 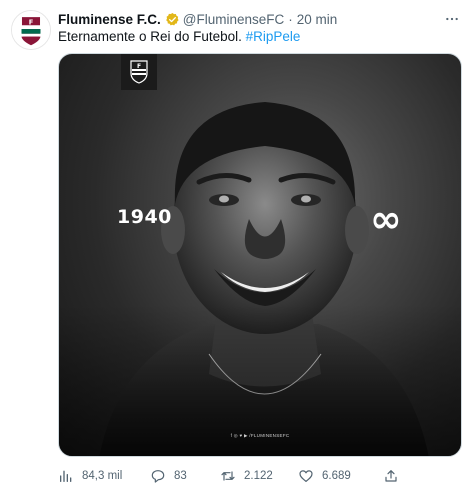 I want to click on tweet-header: Fluminense F.C. @FluminenseFC · 20 min, so click(x=197, y=19).